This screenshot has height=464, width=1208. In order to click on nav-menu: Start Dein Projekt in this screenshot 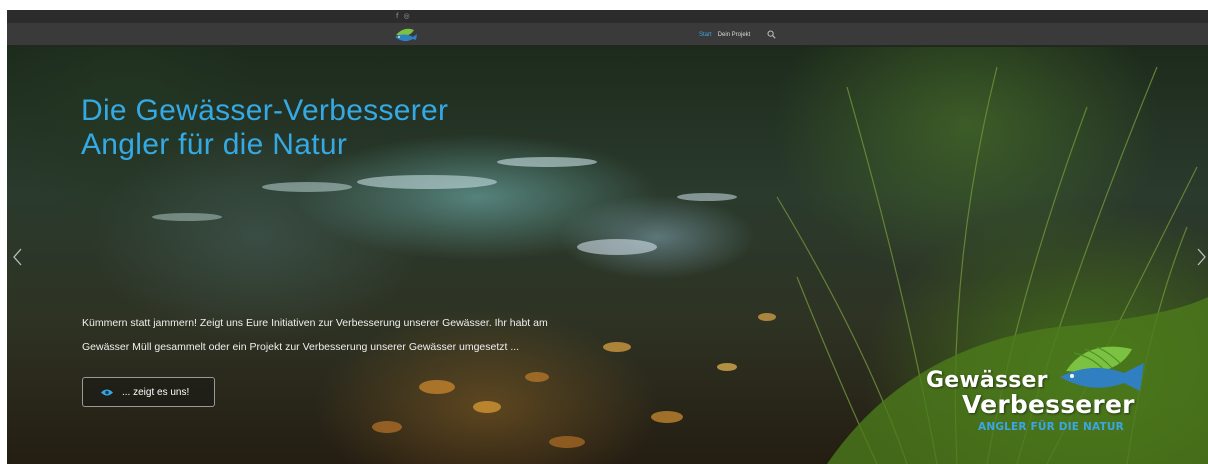, I will do `click(724, 35)`.